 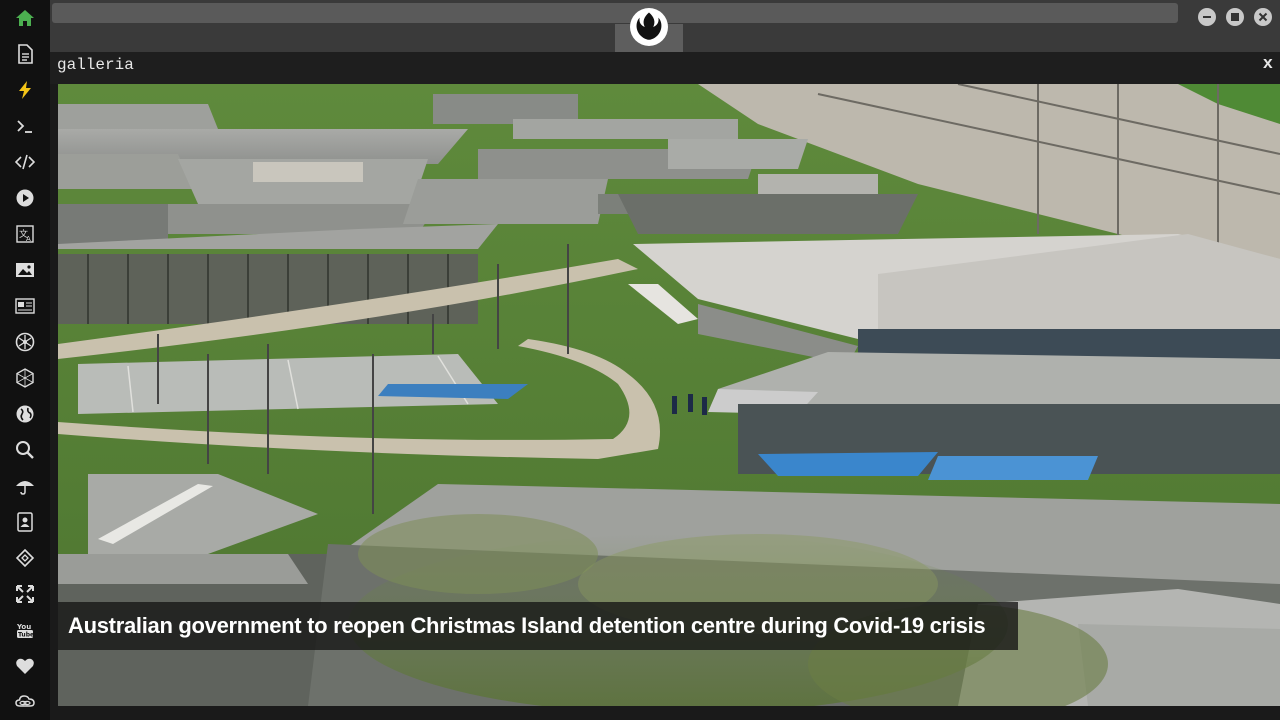 I want to click on address-bar, so click(x=615, y=13).